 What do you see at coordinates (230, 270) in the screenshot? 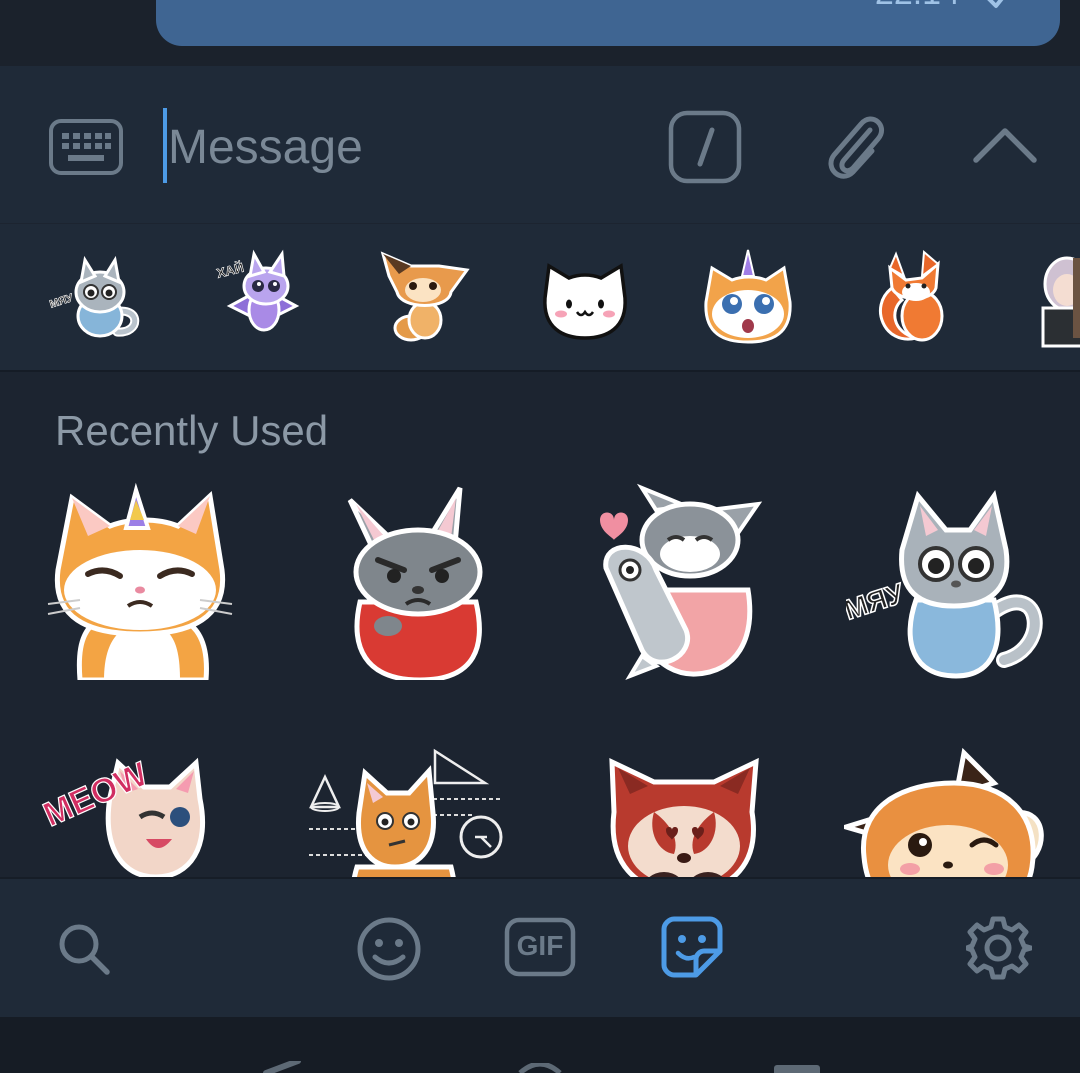
I see `hi-text: ХАЙ` at bounding box center [230, 270].